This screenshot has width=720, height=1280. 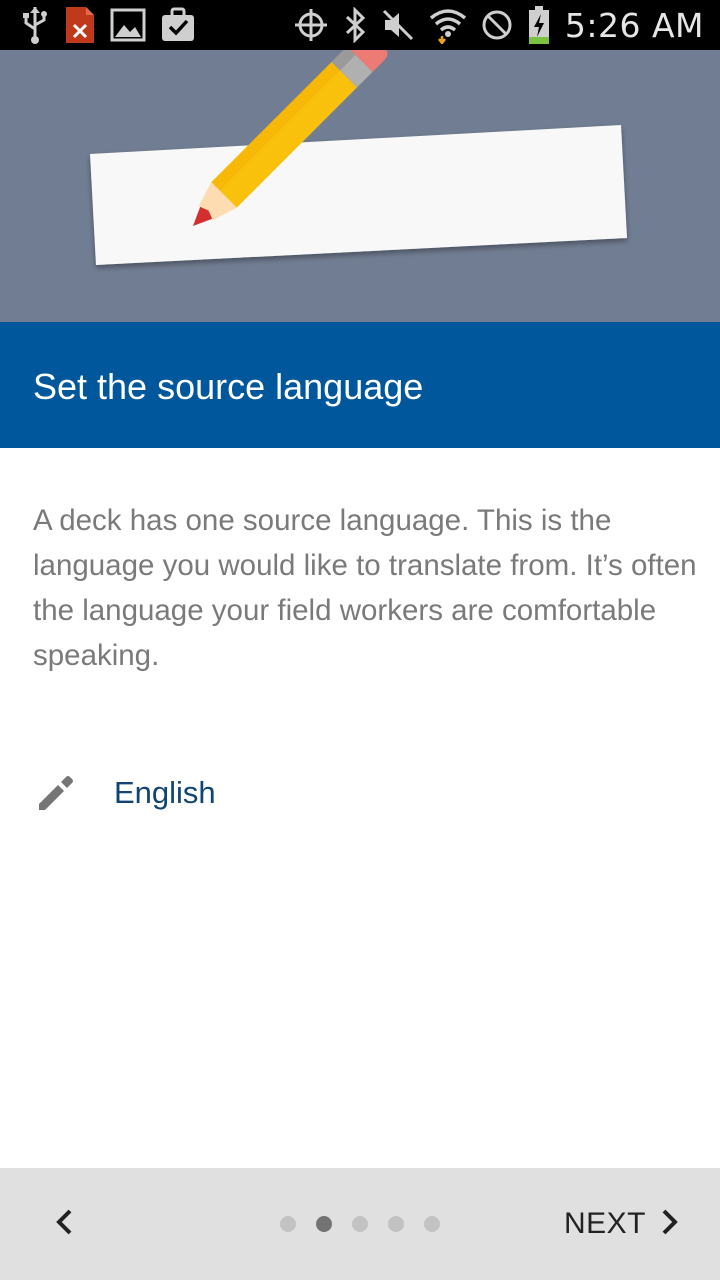 What do you see at coordinates (448, 25) in the screenshot?
I see `wifi-icon` at bounding box center [448, 25].